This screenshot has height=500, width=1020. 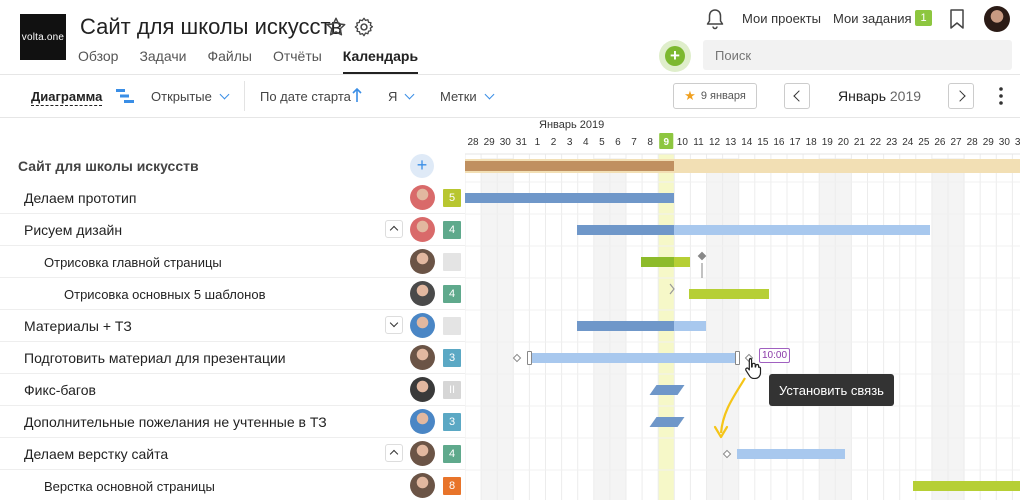 What do you see at coordinates (650, 142) in the screenshot?
I see `day-label: 8` at bounding box center [650, 142].